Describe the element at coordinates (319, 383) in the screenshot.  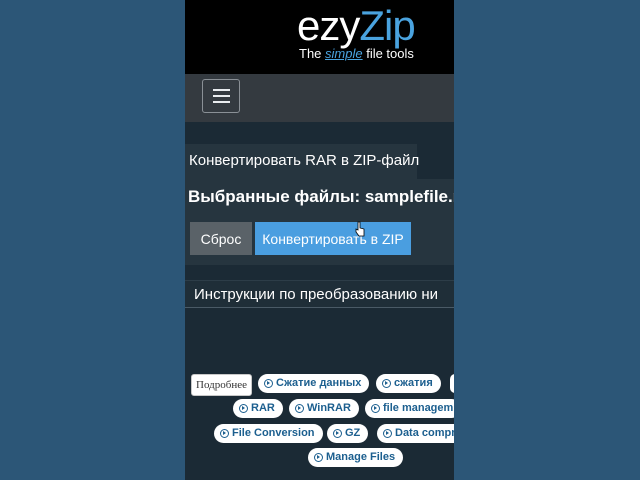
I see `tag-label: Сжатие данных` at that location.